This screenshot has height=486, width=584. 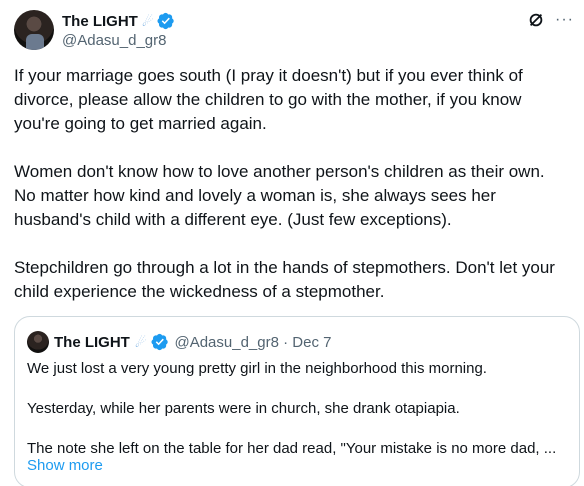 What do you see at coordinates (38, 342) in the screenshot?
I see `quoted-author-avatar` at bounding box center [38, 342].